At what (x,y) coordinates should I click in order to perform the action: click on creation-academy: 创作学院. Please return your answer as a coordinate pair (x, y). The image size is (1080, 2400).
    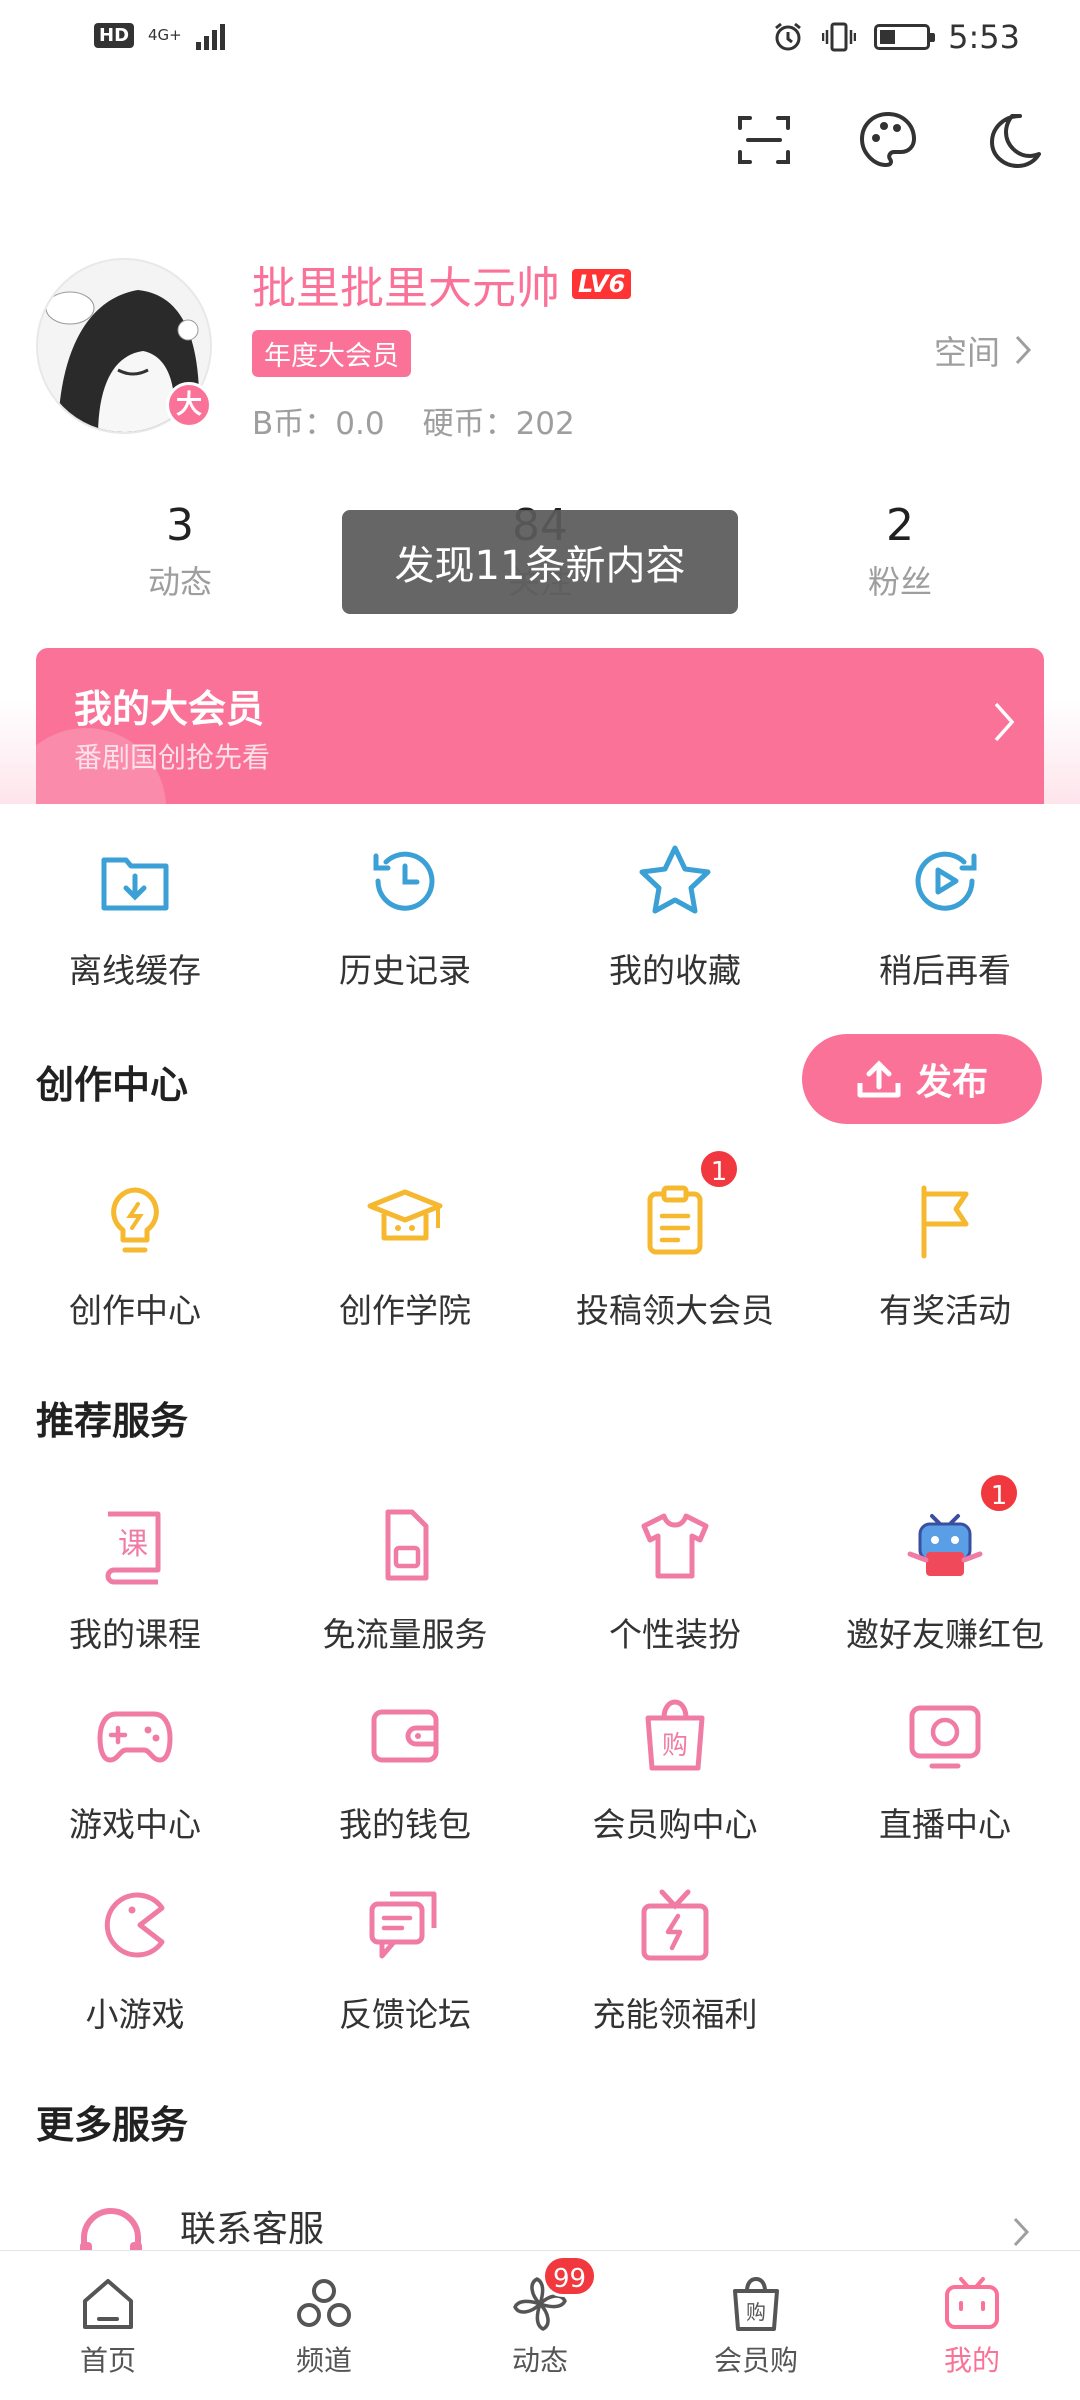
    Looking at the image, I should click on (405, 1255).